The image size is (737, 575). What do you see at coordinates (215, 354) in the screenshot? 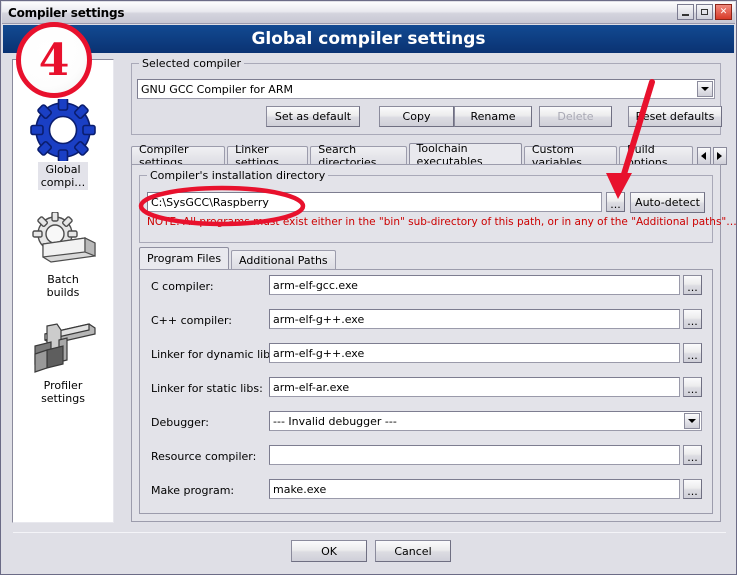
I see `dynamic-linker-label: Linker for dynamic libs:` at bounding box center [215, 354].